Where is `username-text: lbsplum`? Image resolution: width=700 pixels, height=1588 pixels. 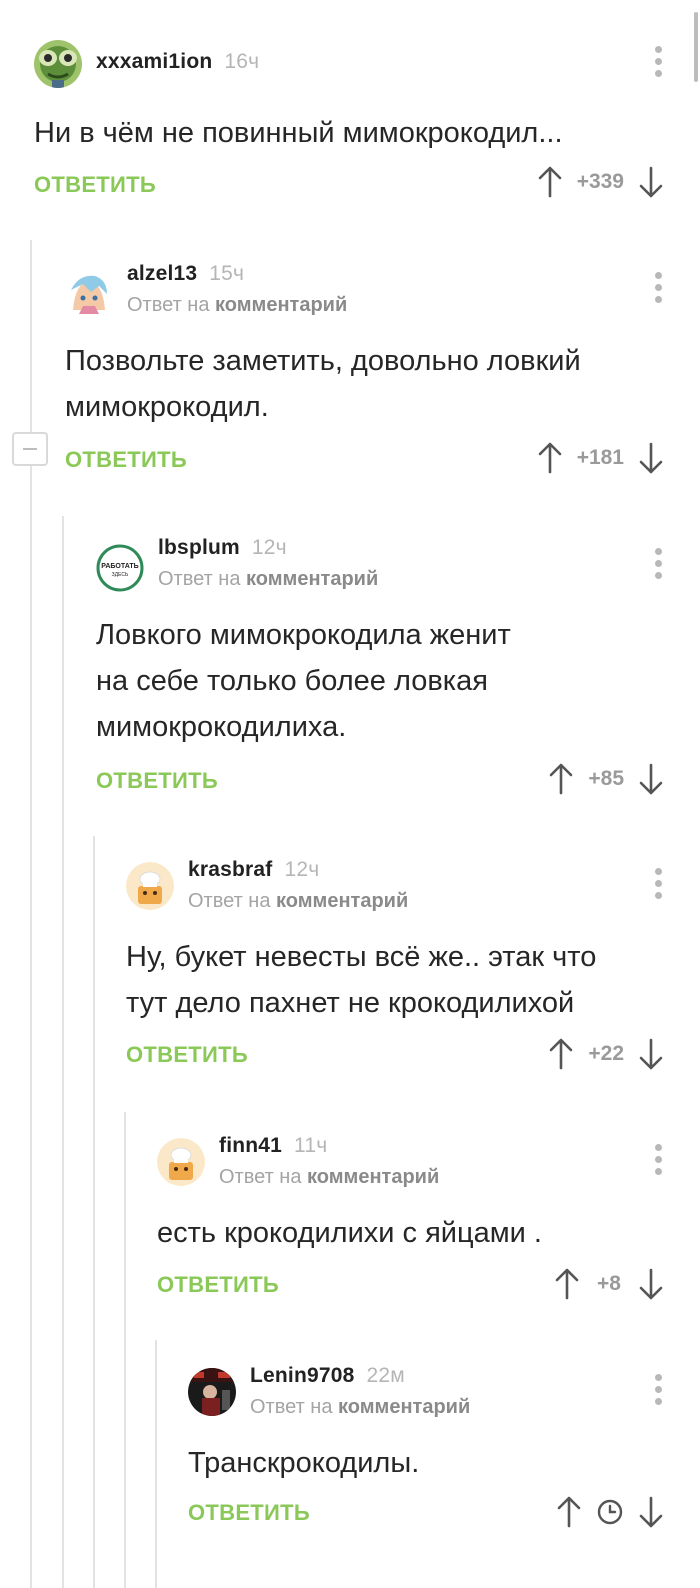 username-text: lbsplum is located at coordinates (199, 547).